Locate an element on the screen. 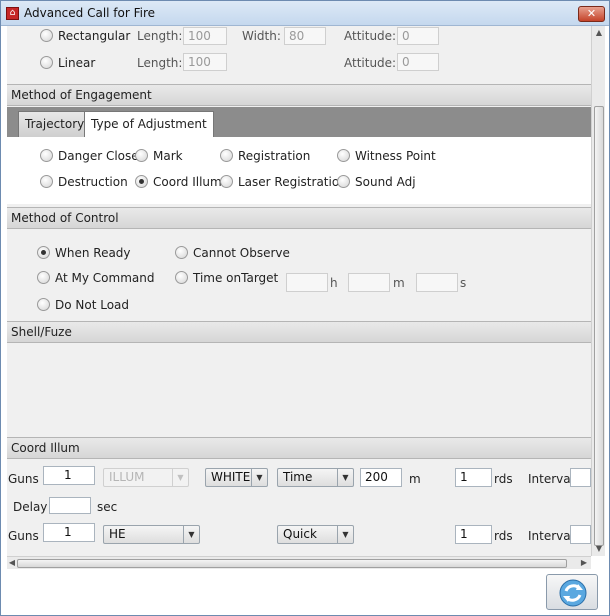 This screenshot has height=616, width=610. app-icon: ⌂ is located at coordinates (12, 13).